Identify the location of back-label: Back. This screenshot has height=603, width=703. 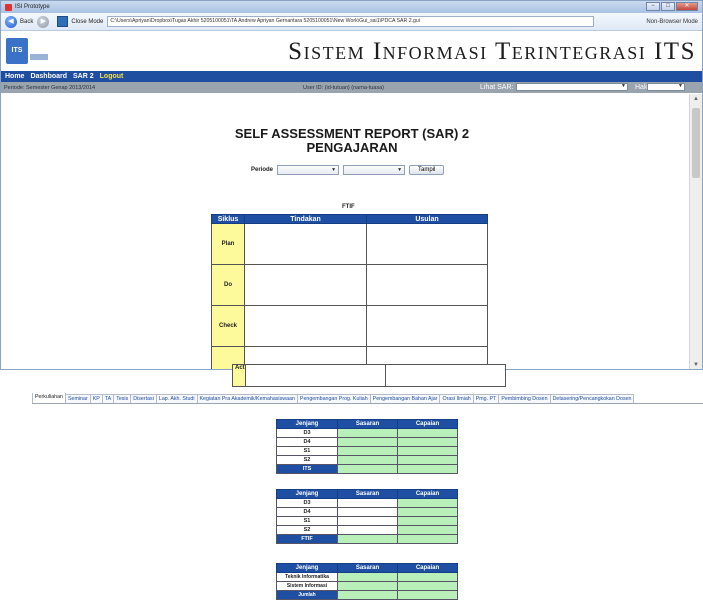
(27, 21).